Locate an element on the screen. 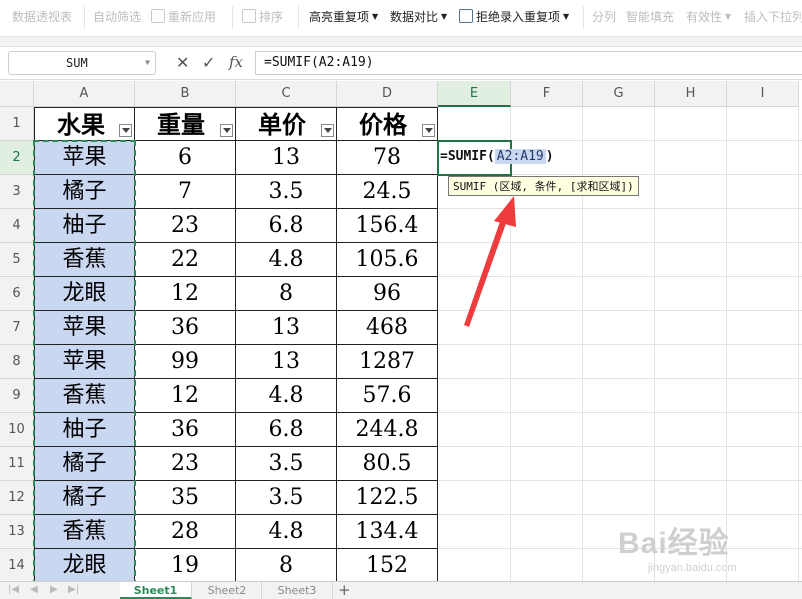 The width and height of the screenshot is (802, 599). pivot-table-button: 数据透视表 is located at coordinates (42, 16).